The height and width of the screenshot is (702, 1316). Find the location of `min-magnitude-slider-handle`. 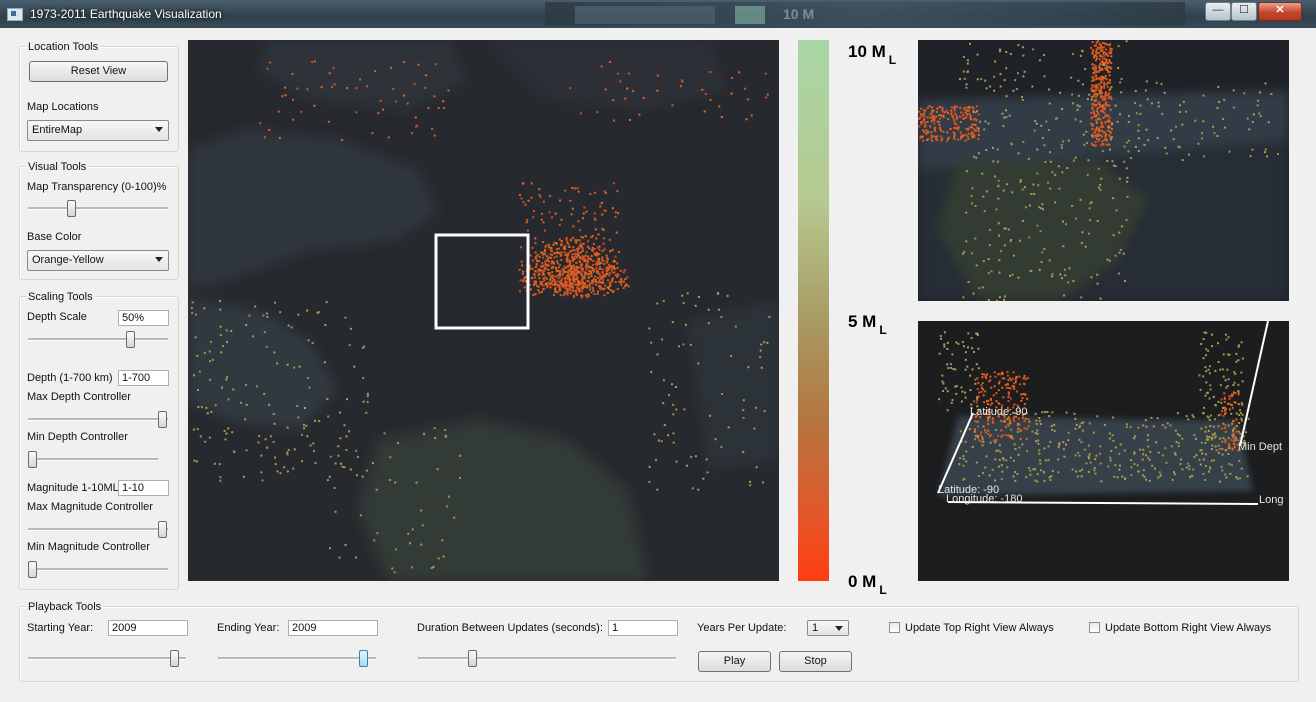

min-magnitude-slider-handle is located at coordinates (32, 569).